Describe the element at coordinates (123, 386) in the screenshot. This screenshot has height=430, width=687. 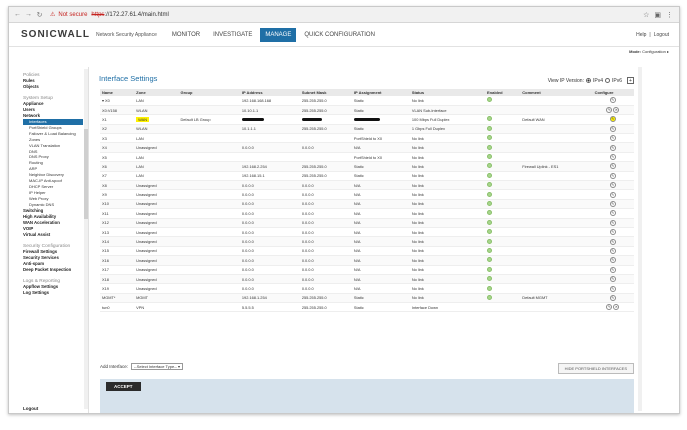
I see `accept-button: ACCEPT` at that location.